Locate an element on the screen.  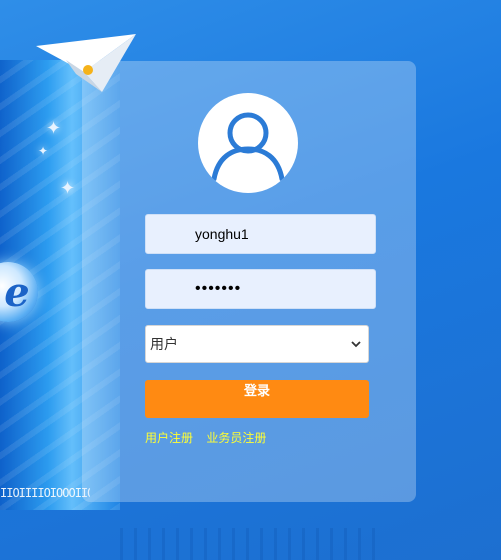
chevron-down-icon is located at coordinates (356, 344).